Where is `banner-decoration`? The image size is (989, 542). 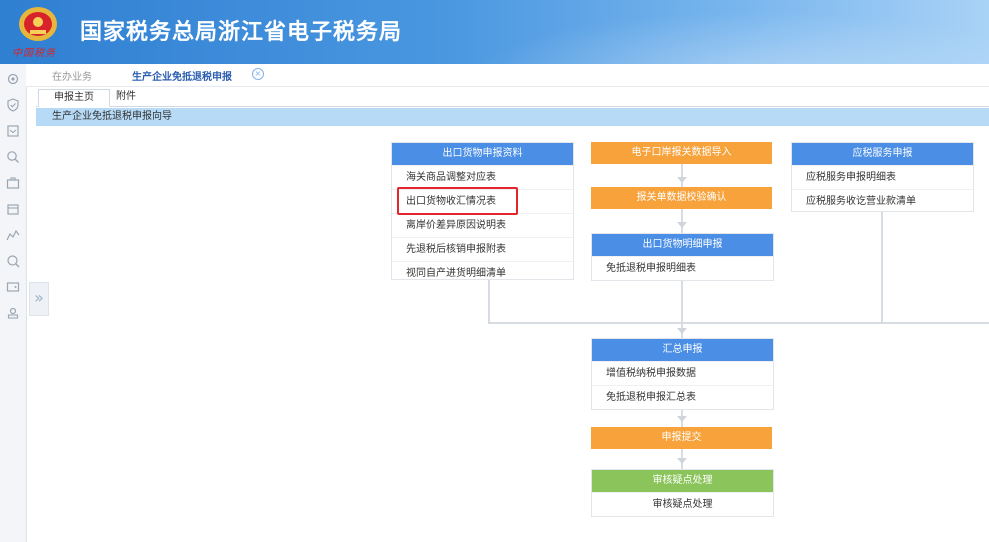
banner-decoration is located at coordinates (704, 32).